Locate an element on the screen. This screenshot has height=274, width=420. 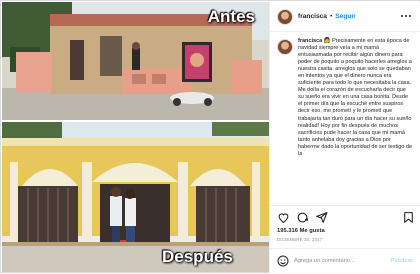
more-options-icon is located at coordinates (407, 16).